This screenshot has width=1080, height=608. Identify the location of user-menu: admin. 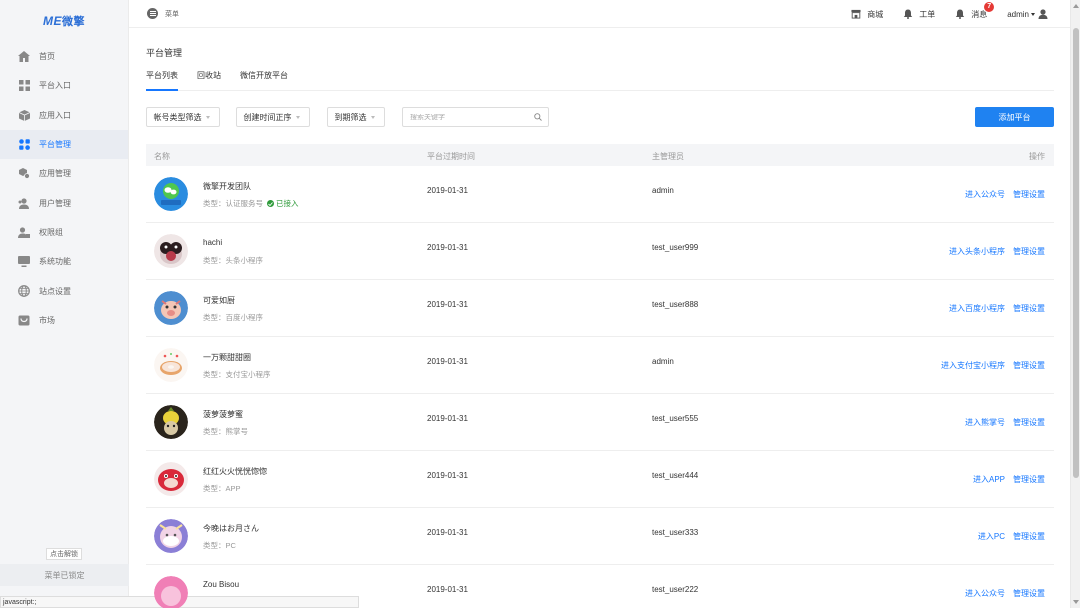
(1027, 14).